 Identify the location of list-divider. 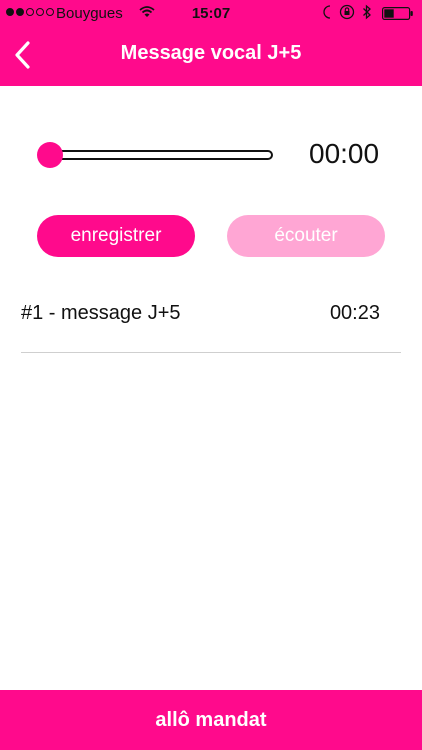
(211, 352).